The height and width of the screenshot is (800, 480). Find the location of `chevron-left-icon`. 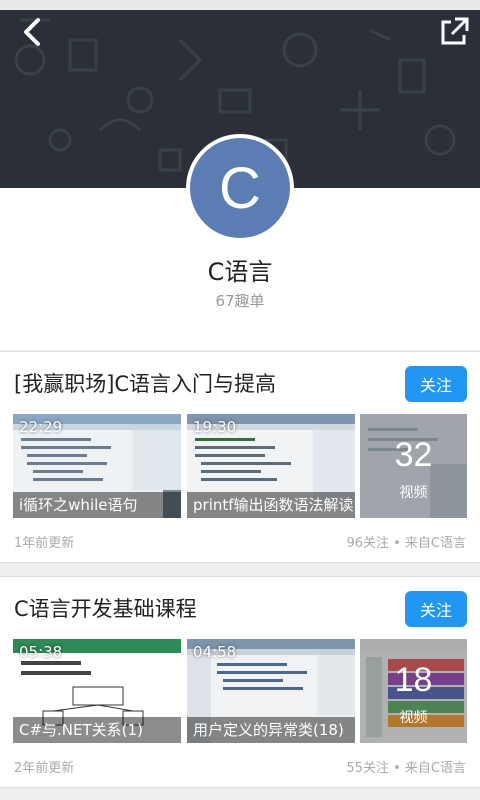

chevron-left-icon is located at coordinates (32, 32).